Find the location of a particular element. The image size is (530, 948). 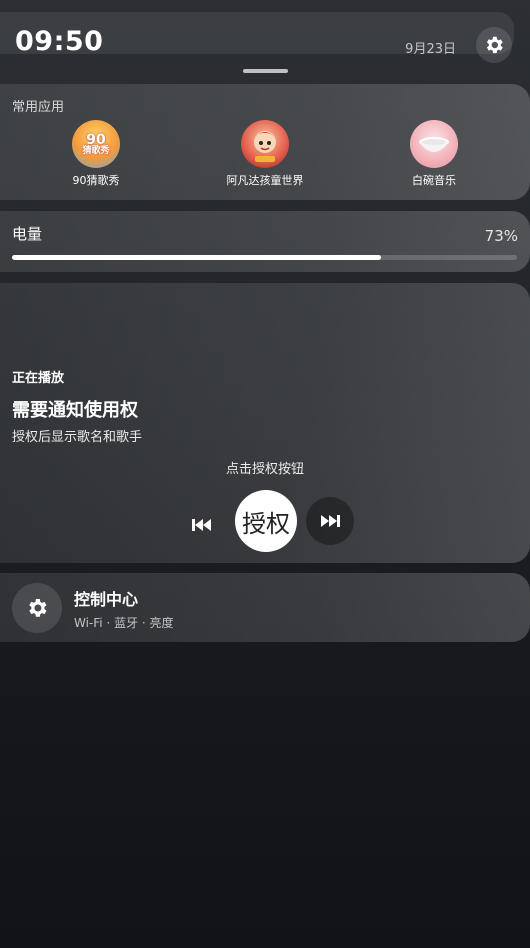

app-item-avatar-kids-world: 阿凡达孩童世界 is located at coordinates (265, 154).